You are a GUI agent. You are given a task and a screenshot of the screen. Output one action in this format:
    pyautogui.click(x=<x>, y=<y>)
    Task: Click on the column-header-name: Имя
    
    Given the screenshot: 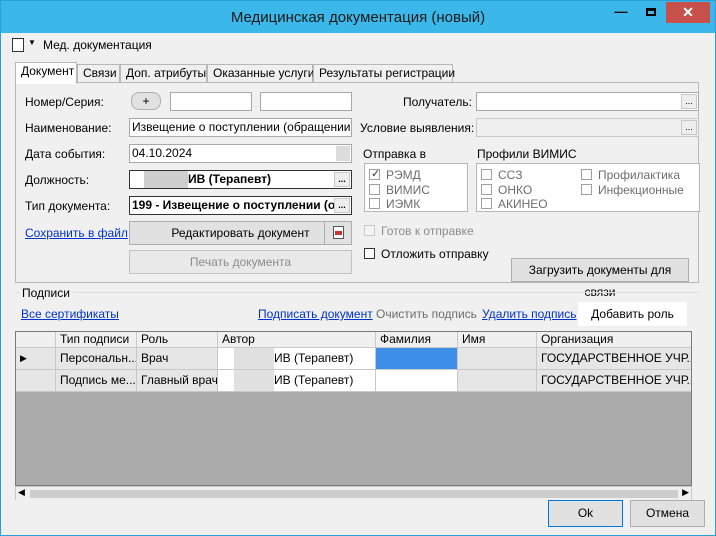 What is the action you would take?
    pyautogui.click(x=497, y=340)
    